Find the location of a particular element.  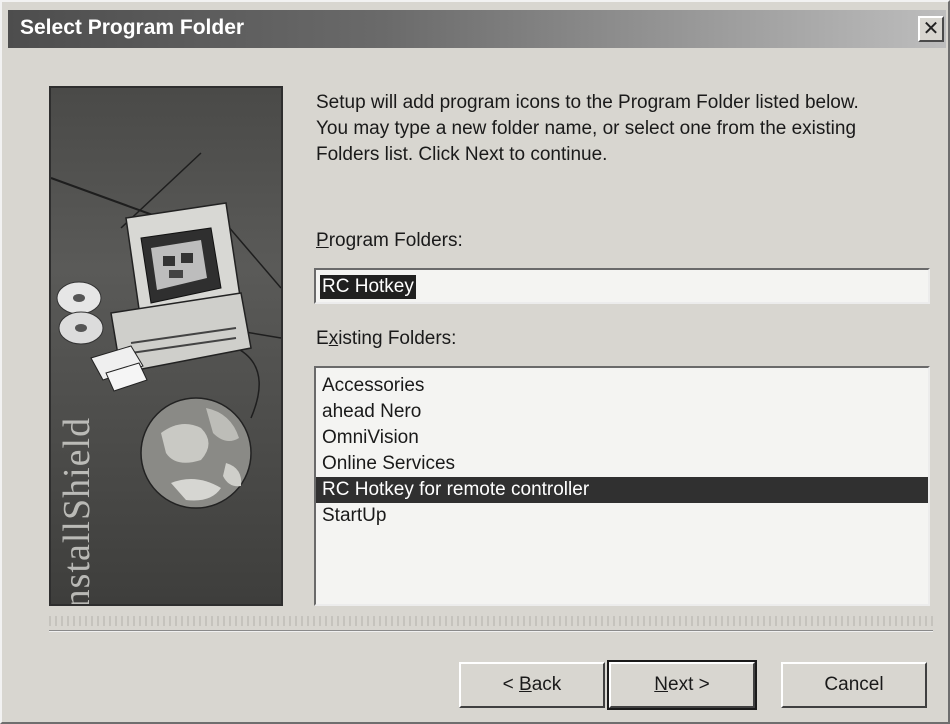

cancel-button: Cancel is located at coordinates (854, 685).